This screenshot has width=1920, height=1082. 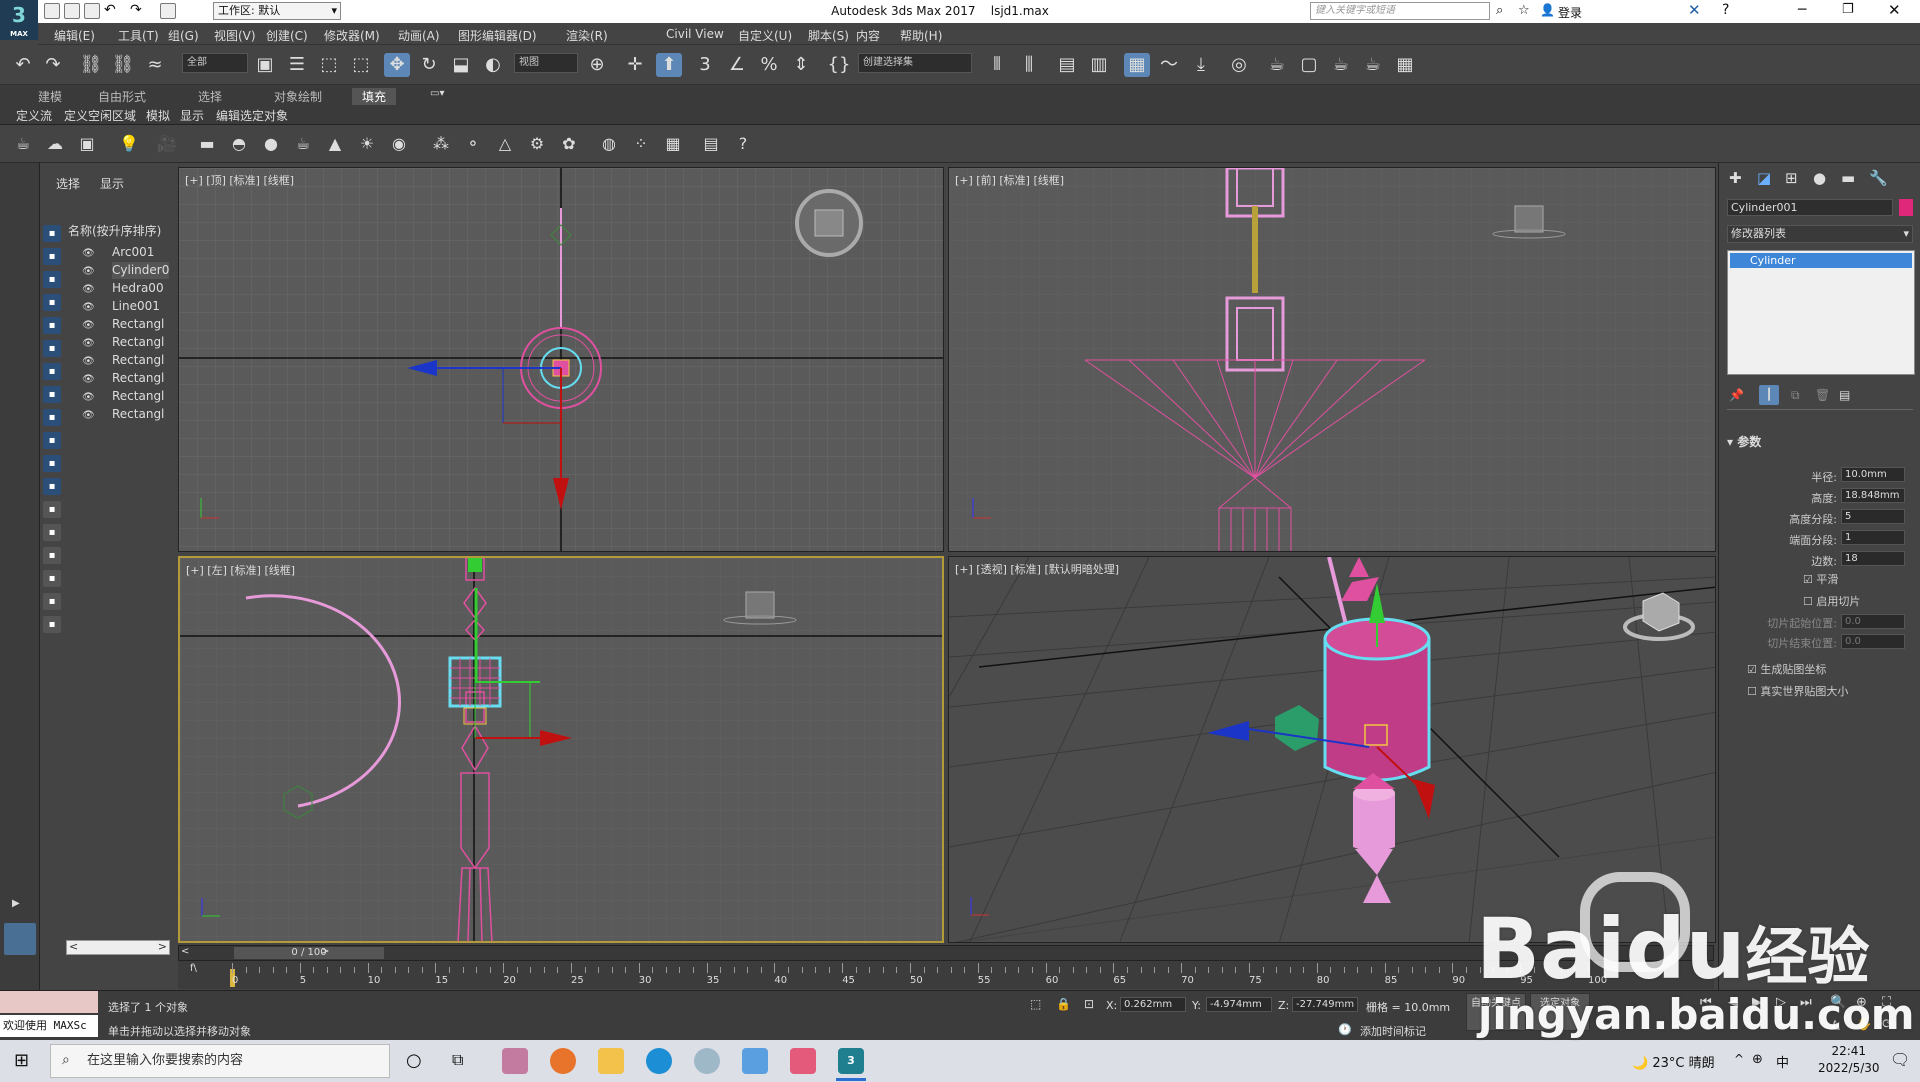 I want to click on ribbon-sub-3: 显示, so click(x=192, y=115).